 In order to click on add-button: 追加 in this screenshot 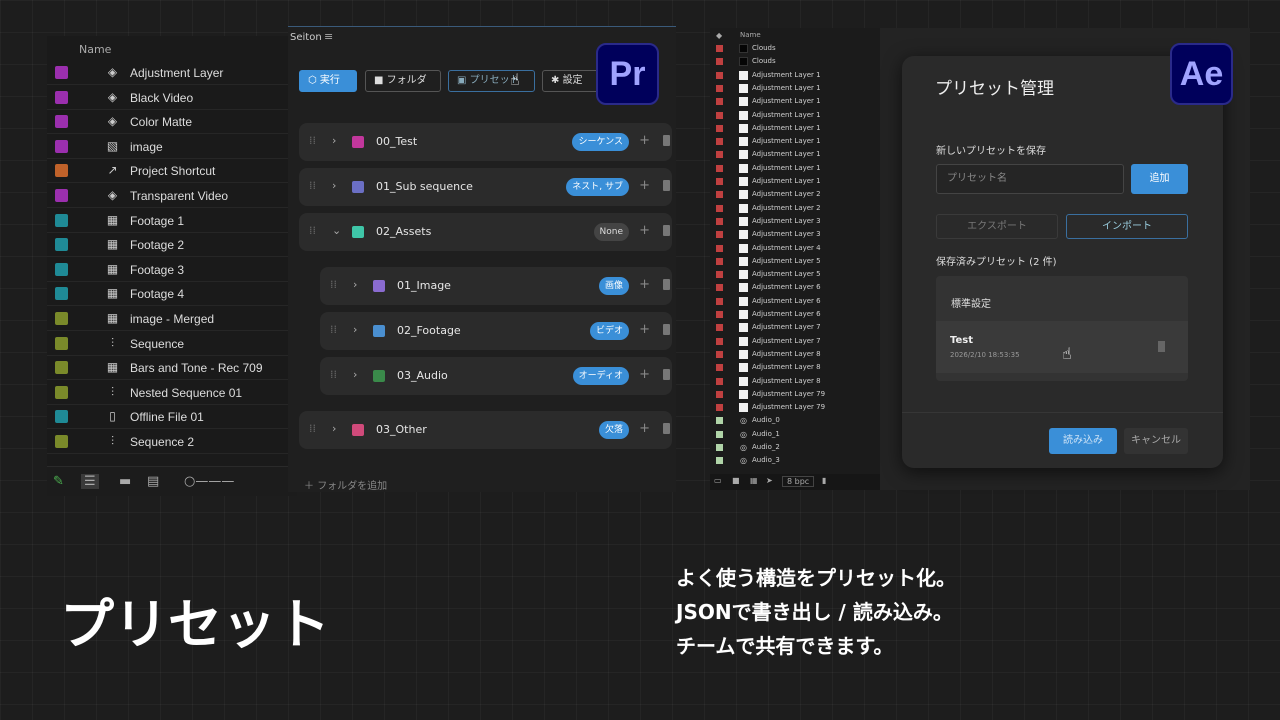, I will do `click(1159, 179)`.